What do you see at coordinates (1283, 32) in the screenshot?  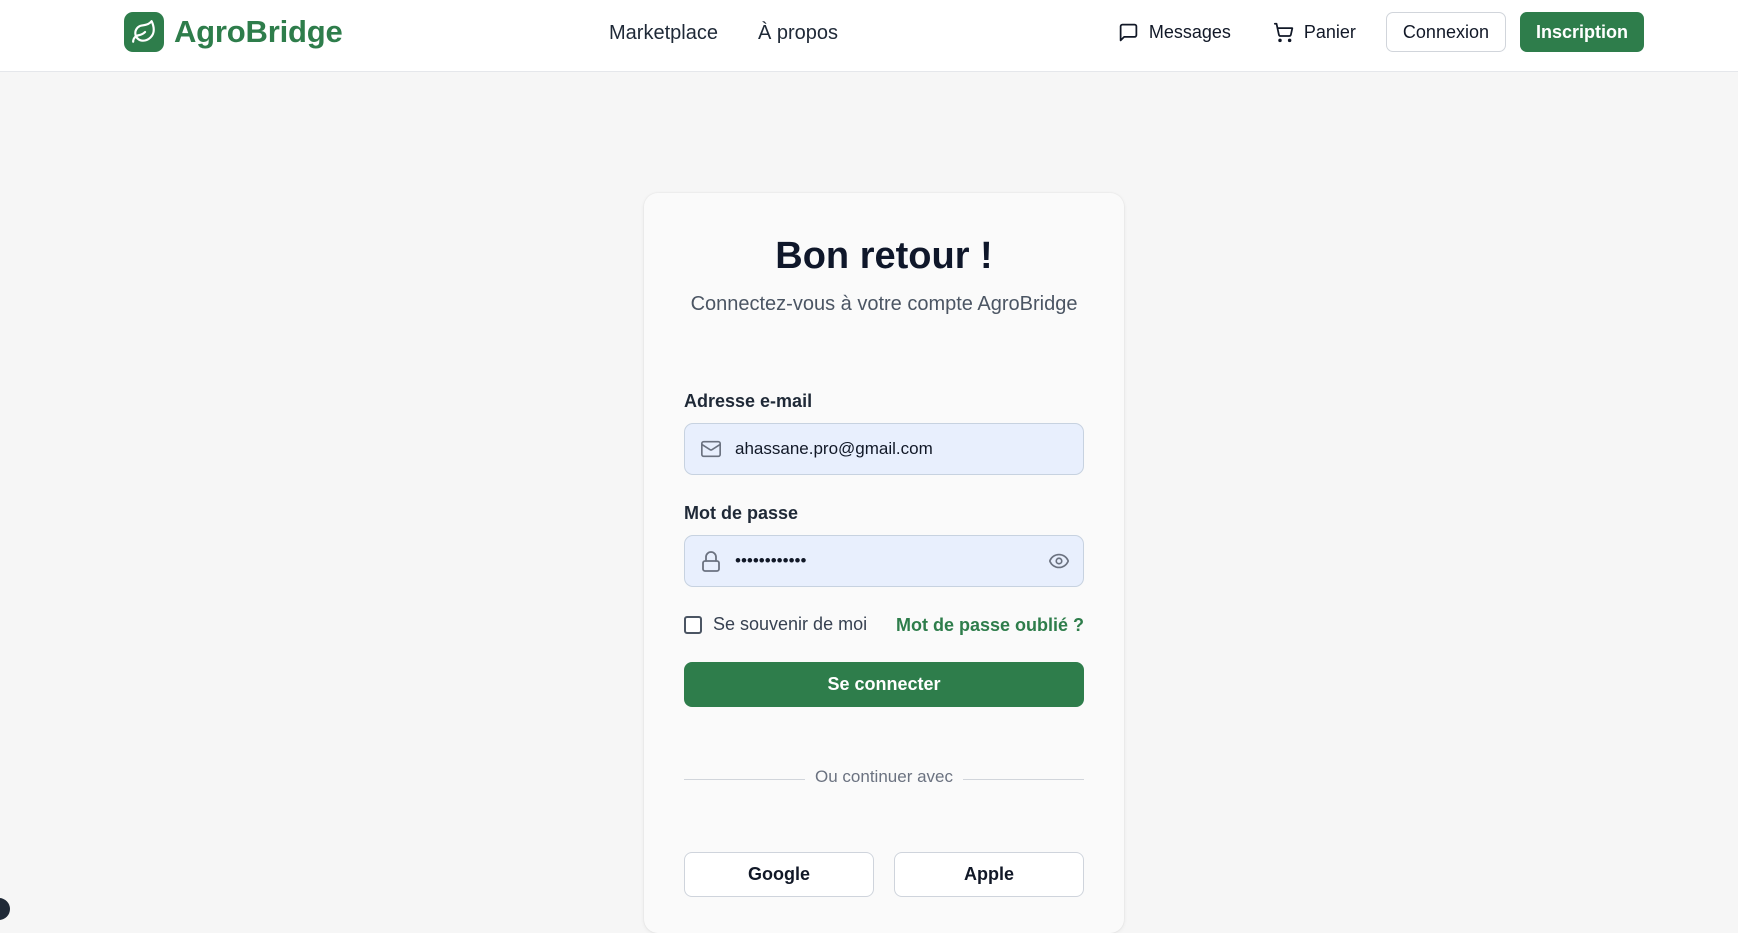 I see `shopping-cart-icon` at bounding box center [1283, 32].